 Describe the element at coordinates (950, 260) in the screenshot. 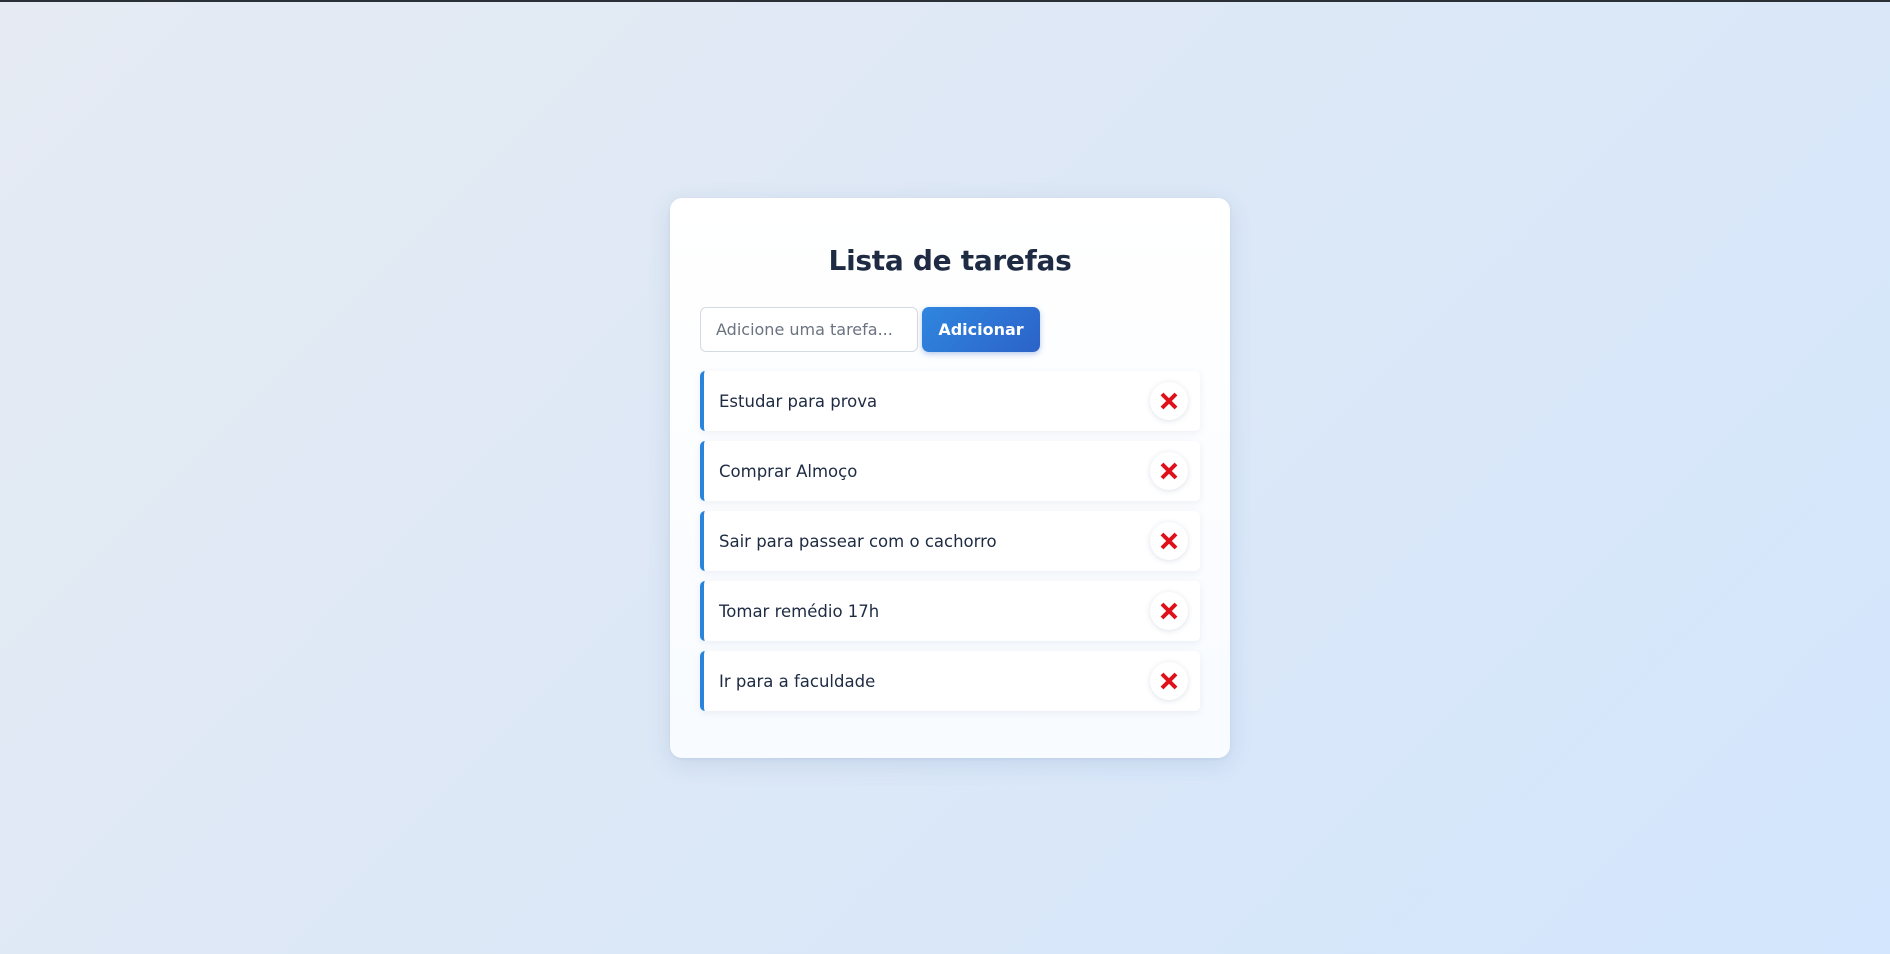

I see `page-title: Lista de tarefas` at that location.